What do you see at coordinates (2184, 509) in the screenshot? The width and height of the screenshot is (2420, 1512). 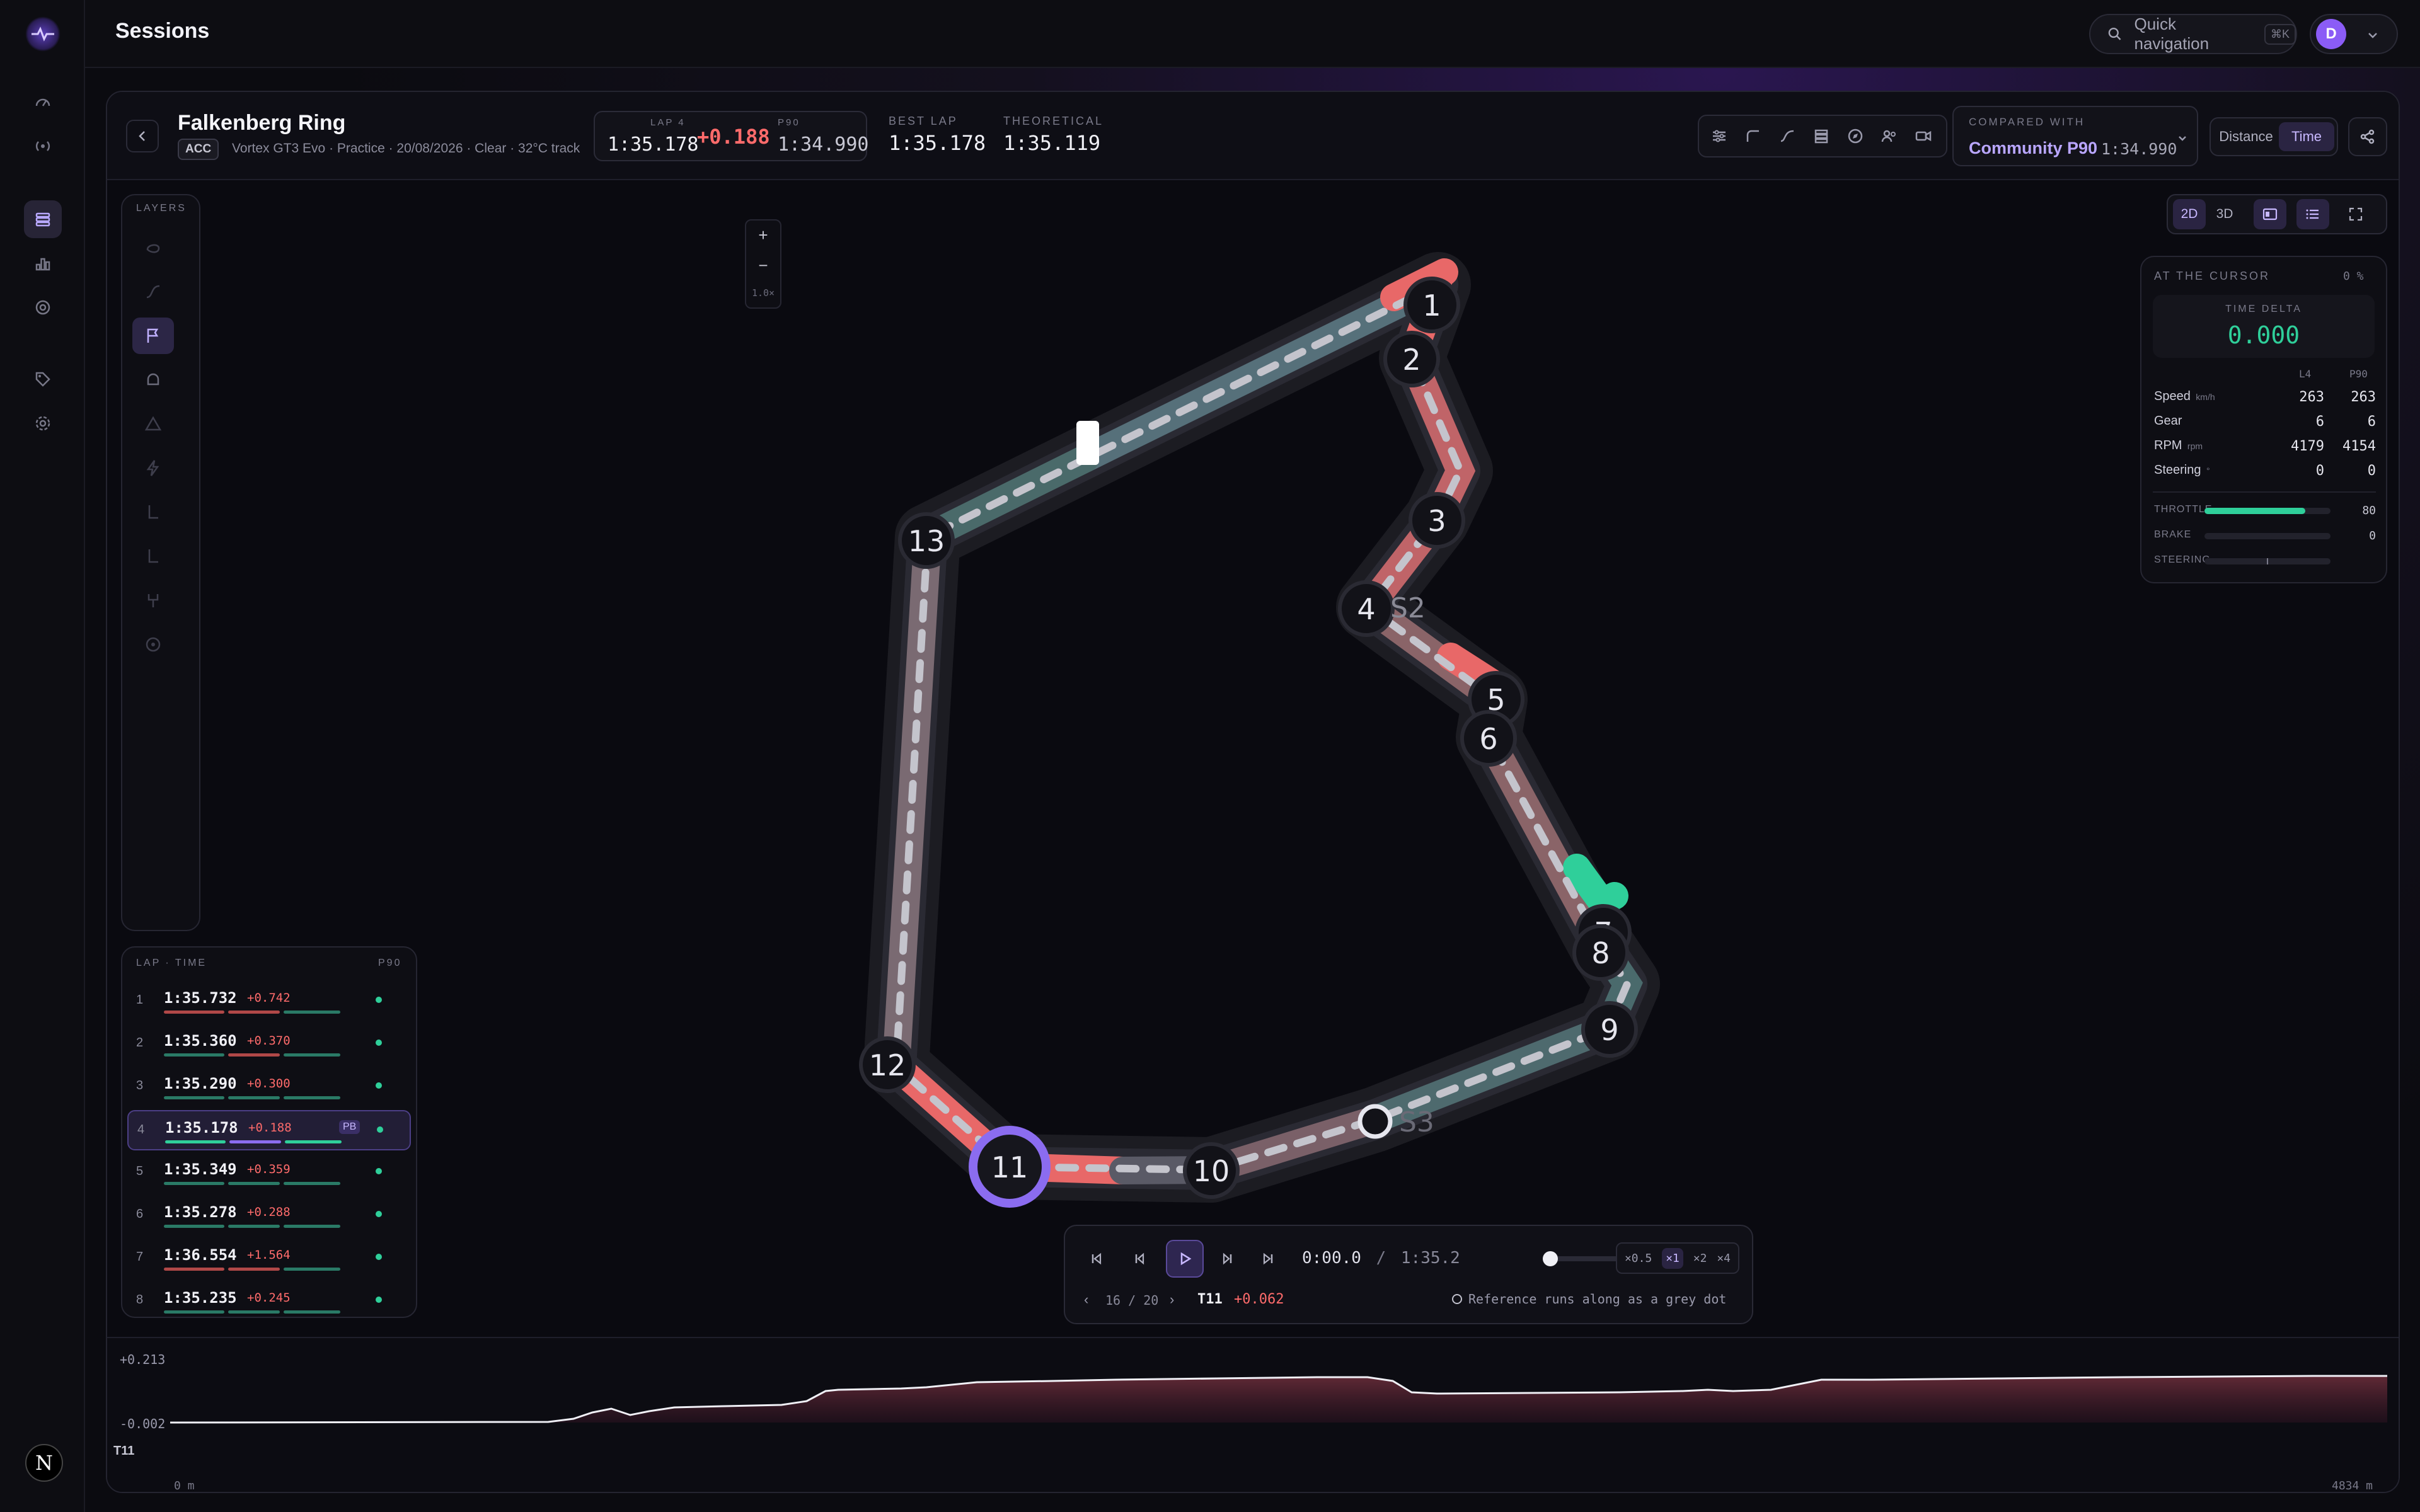 I see `bar-label: THROTTLE` at bounding box center [2184, 509].